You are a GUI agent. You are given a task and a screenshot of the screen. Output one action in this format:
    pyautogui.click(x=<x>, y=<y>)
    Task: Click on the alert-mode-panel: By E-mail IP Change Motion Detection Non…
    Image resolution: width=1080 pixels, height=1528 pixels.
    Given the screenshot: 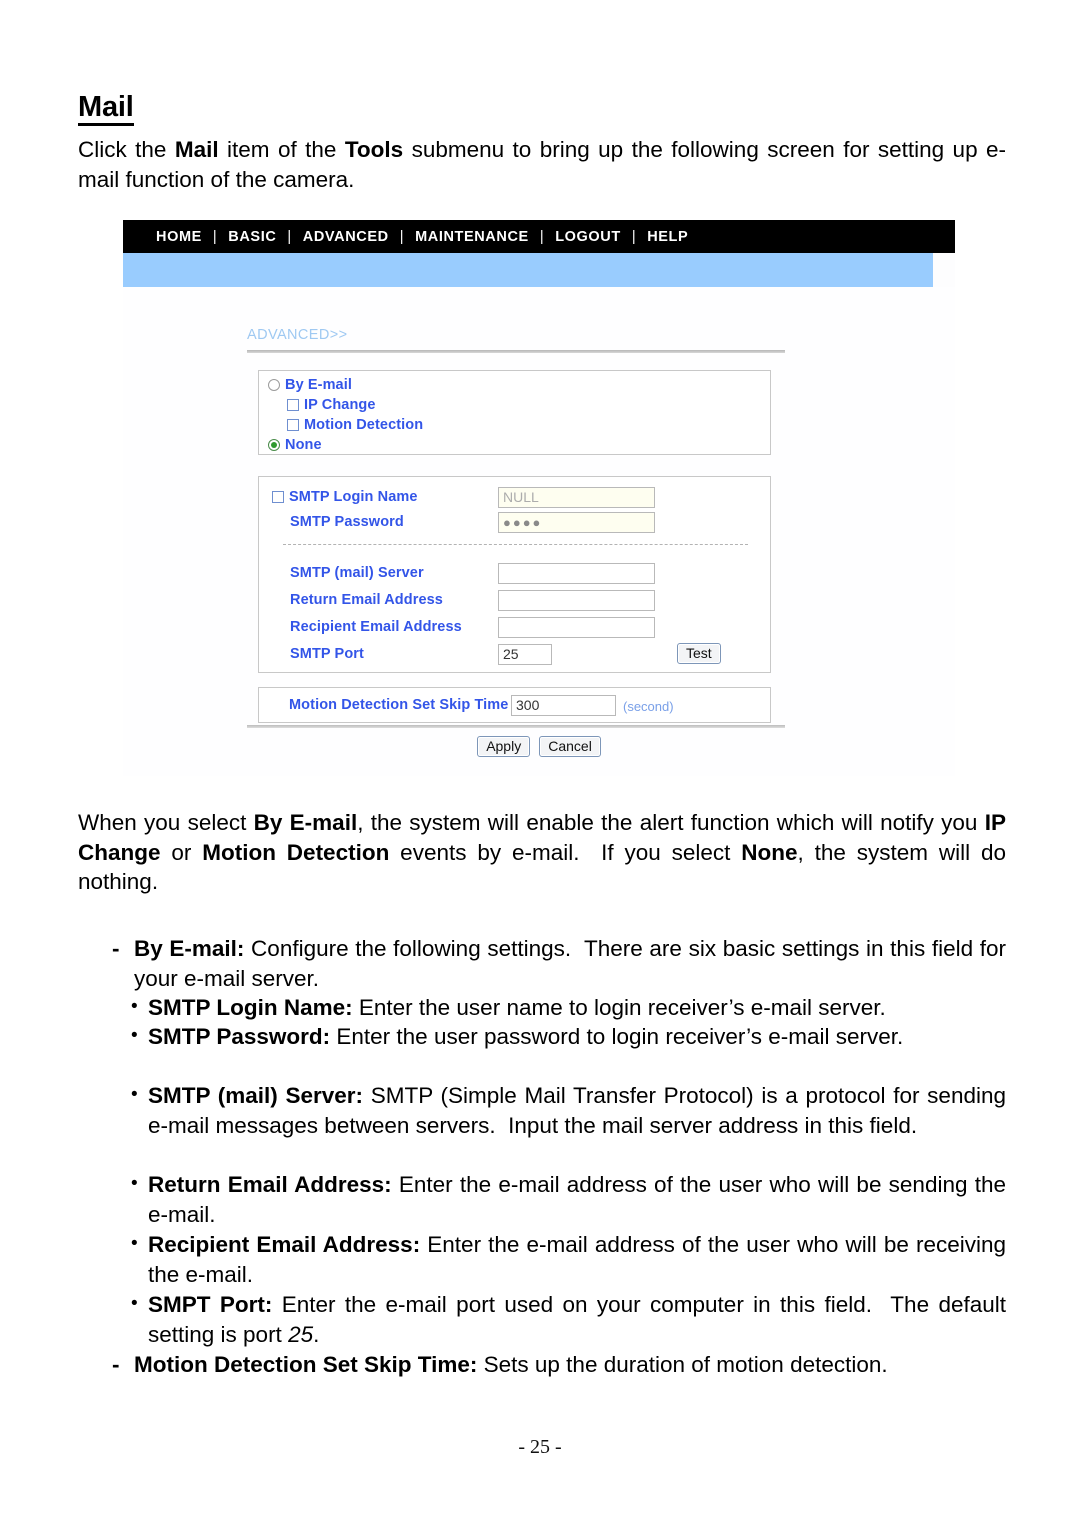 What is the action you would take?
    pyautogui.click(x=514, y=412)
    